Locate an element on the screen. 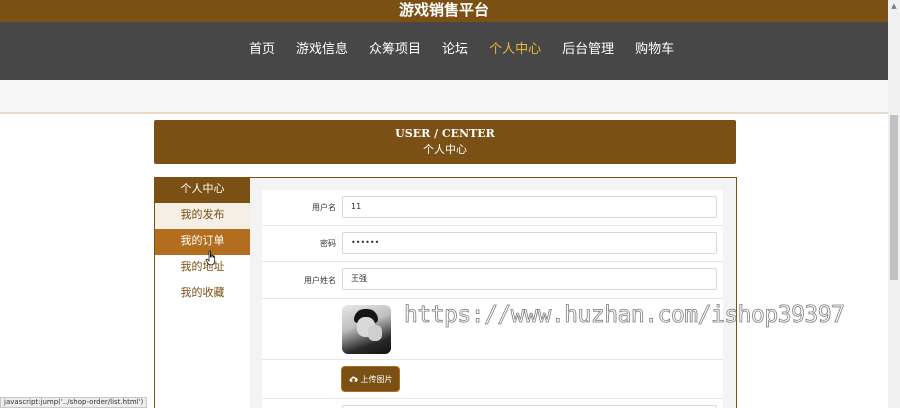  nav-item-cart: 购物车 is located at coordinates (654, 50).